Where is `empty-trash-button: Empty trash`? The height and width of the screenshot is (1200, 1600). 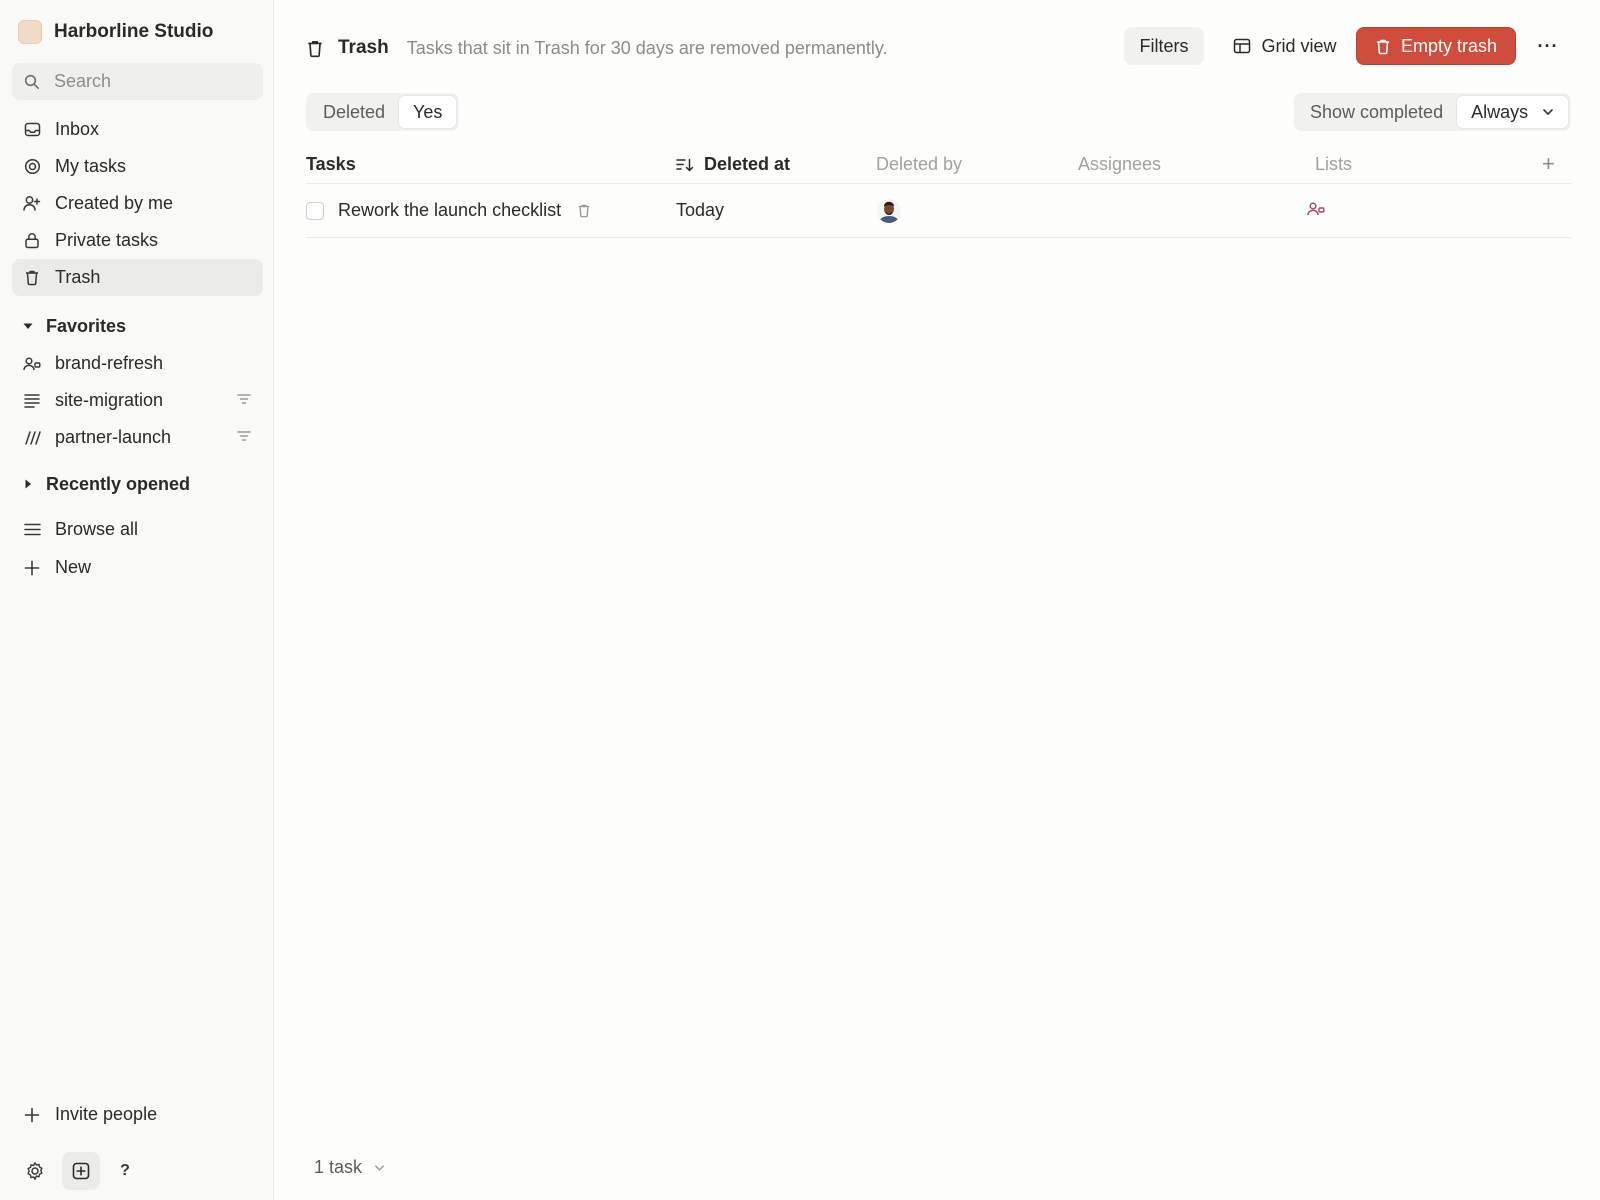
empty-trash-button: Empty trash is located at coordinates (1436, 46).